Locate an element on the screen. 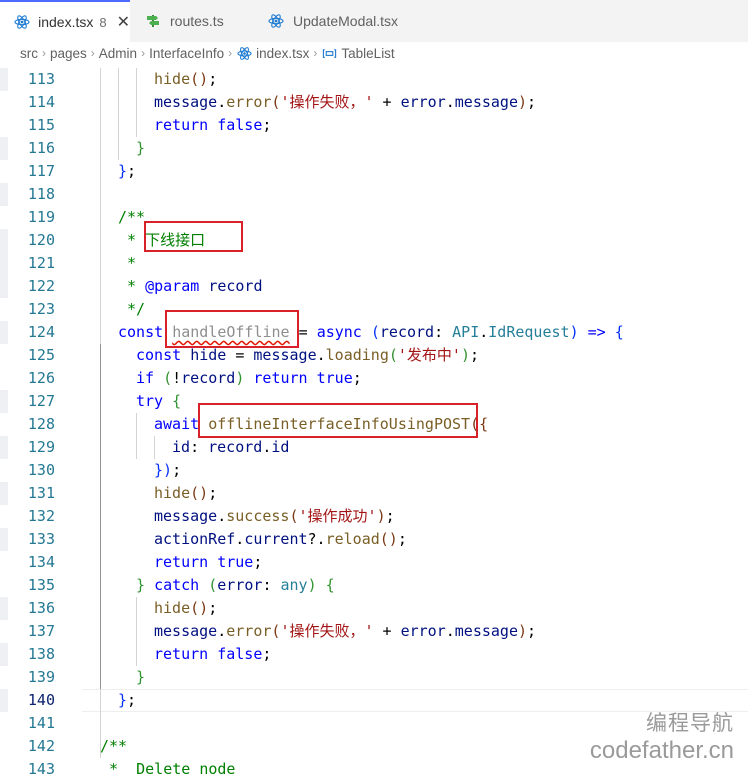 The height and width of the screenshot is (781, 748). tab-routes-ts: routes.ts is located at coordinates (191, 21).